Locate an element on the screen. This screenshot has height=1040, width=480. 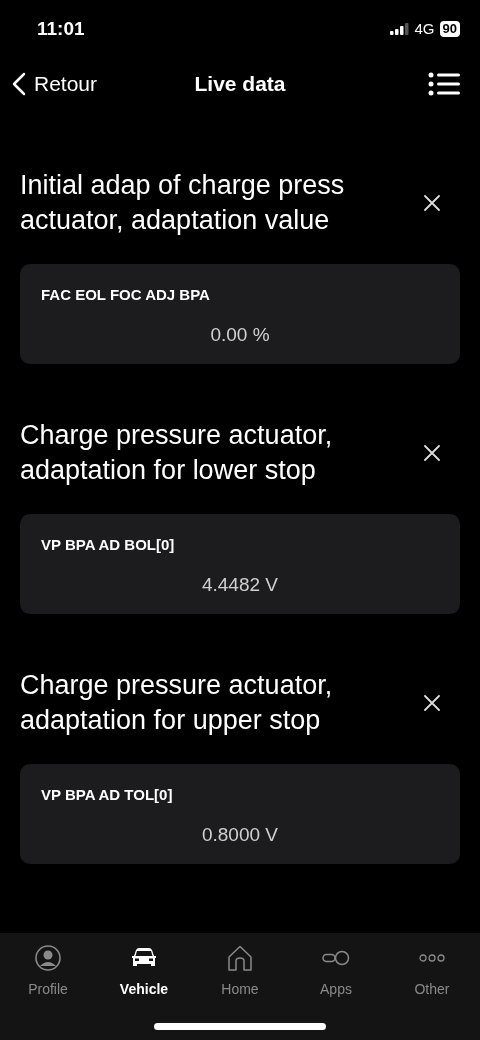
tab-bar-item: Vehicle is located at coordinates (144, 971).